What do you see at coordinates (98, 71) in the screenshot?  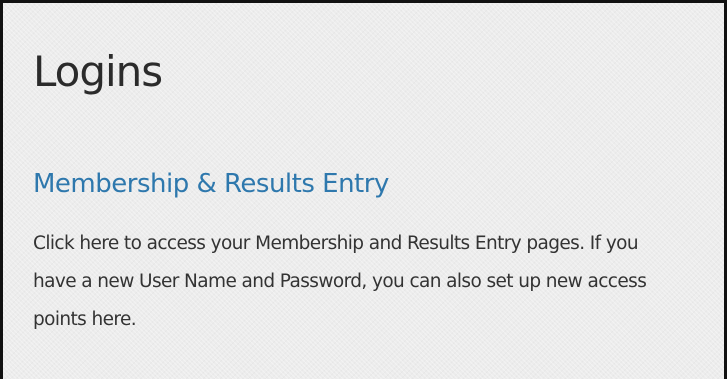 I see `page-title: Logins` at bounding box center [98, 71].